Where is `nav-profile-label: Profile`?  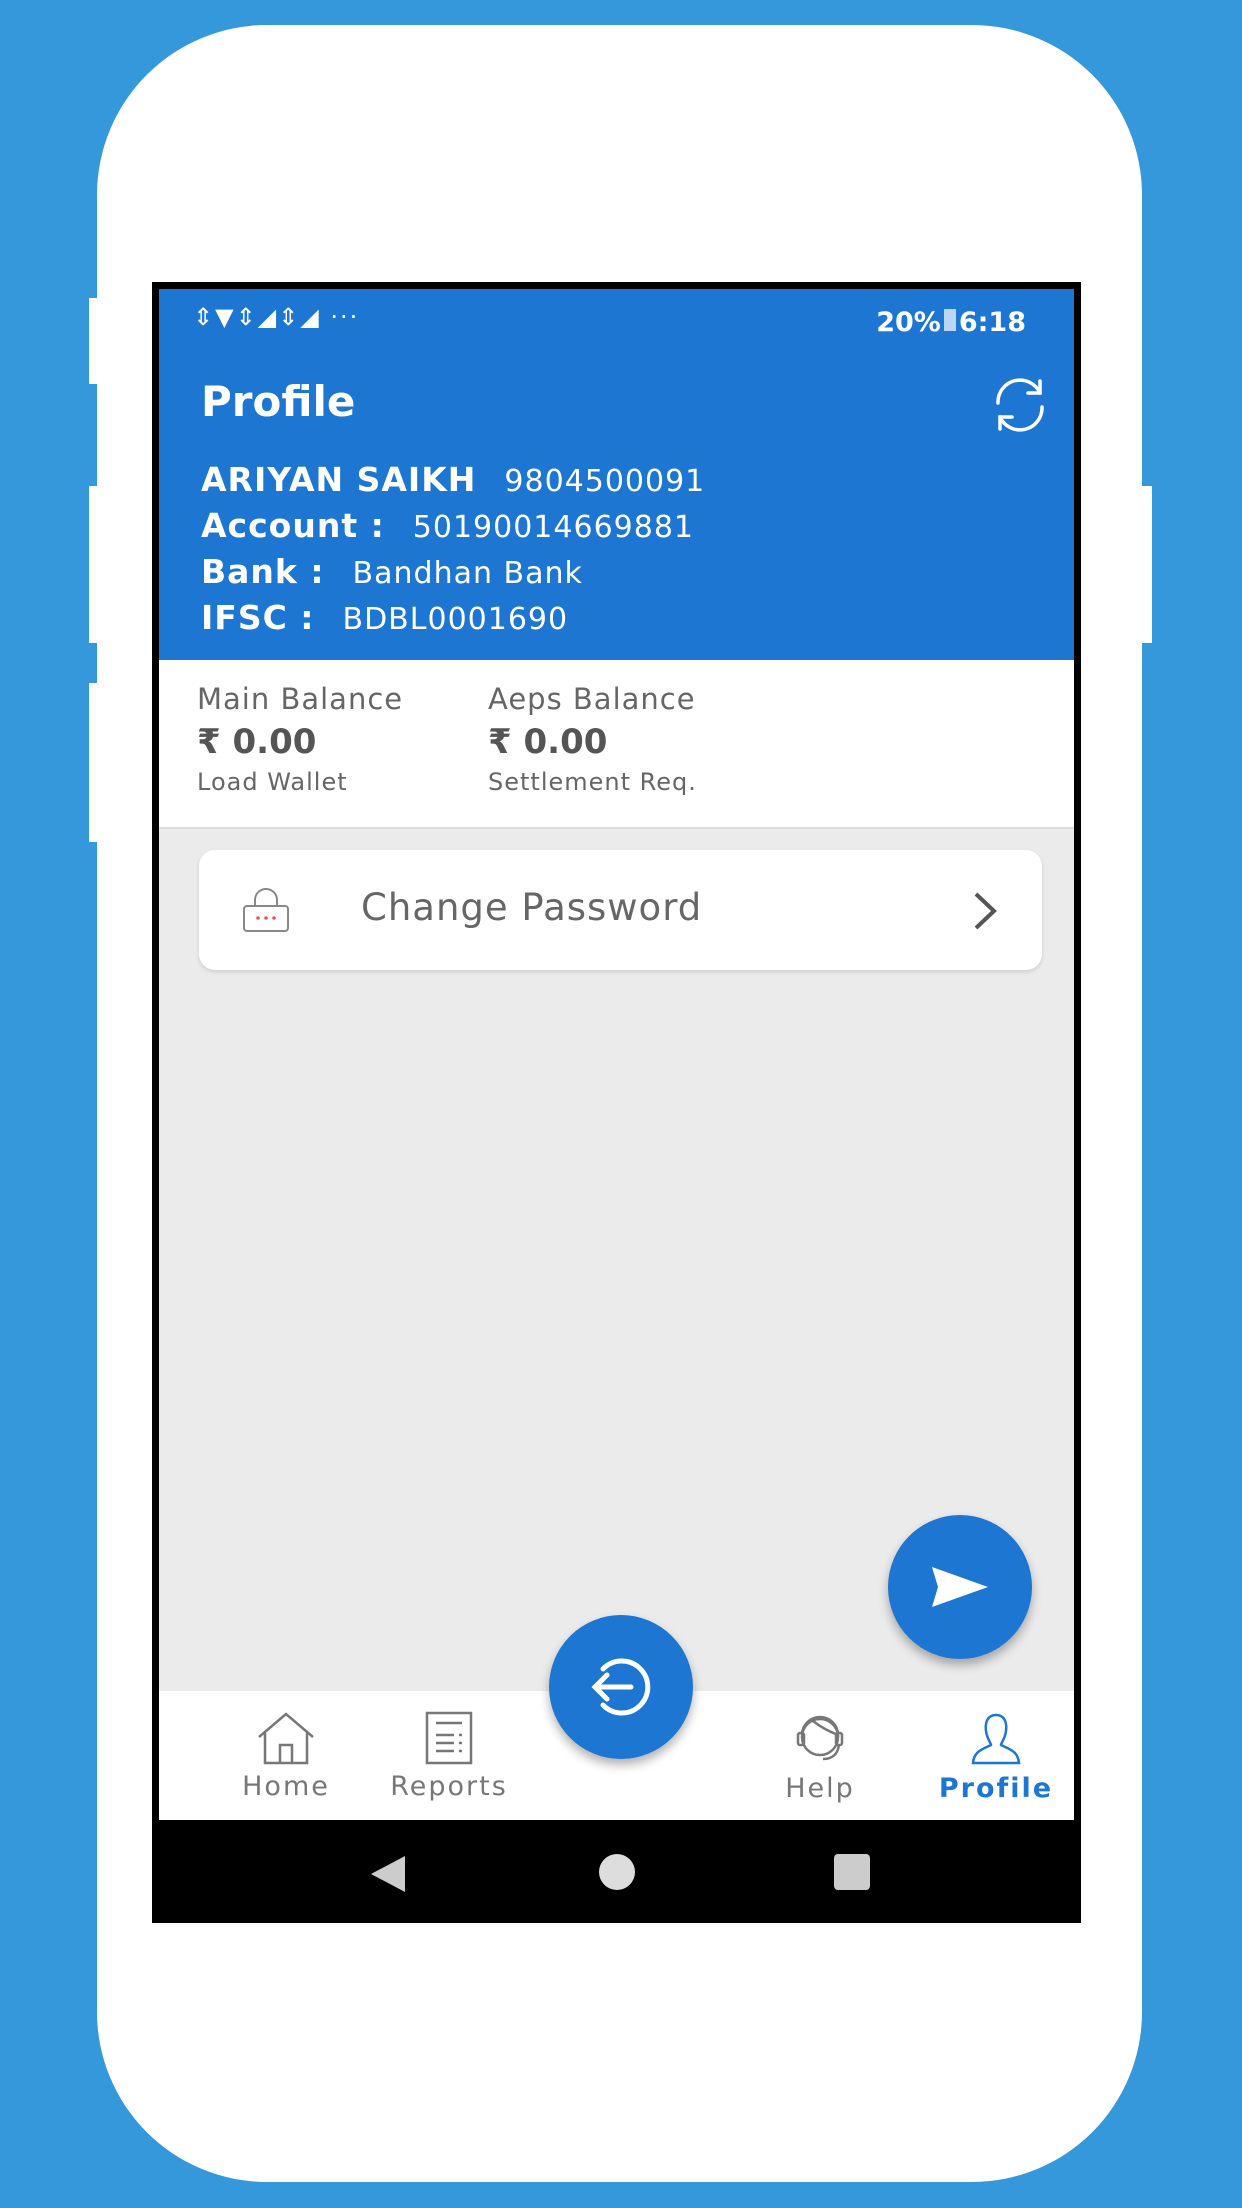 nav-profile-label: Profile is located at coordinates (996, 1788).